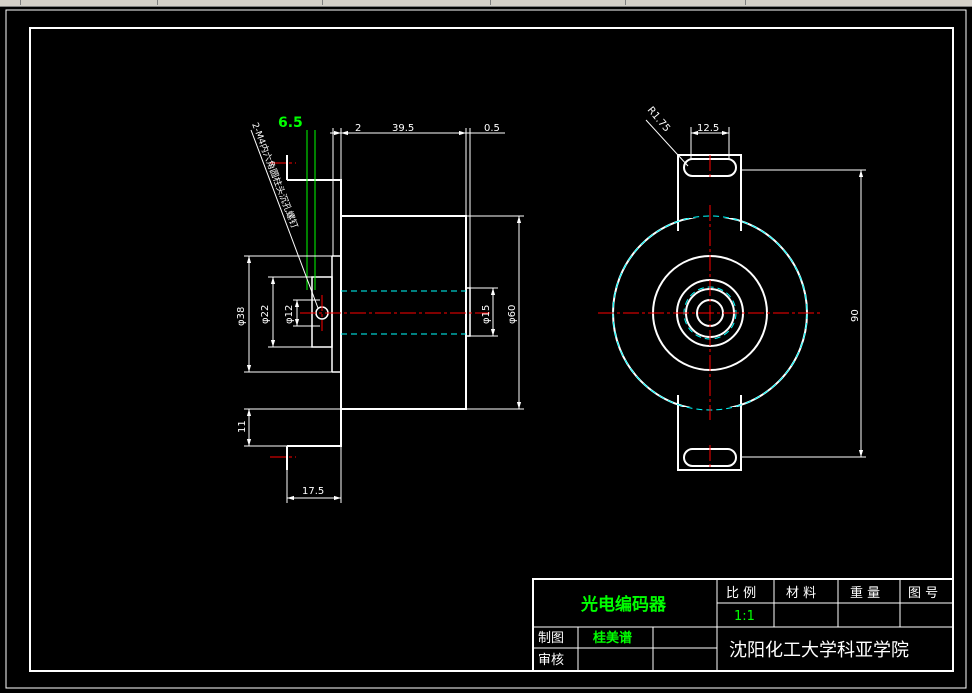  I want to click on weight-header: 重 量, so click(865, 593).